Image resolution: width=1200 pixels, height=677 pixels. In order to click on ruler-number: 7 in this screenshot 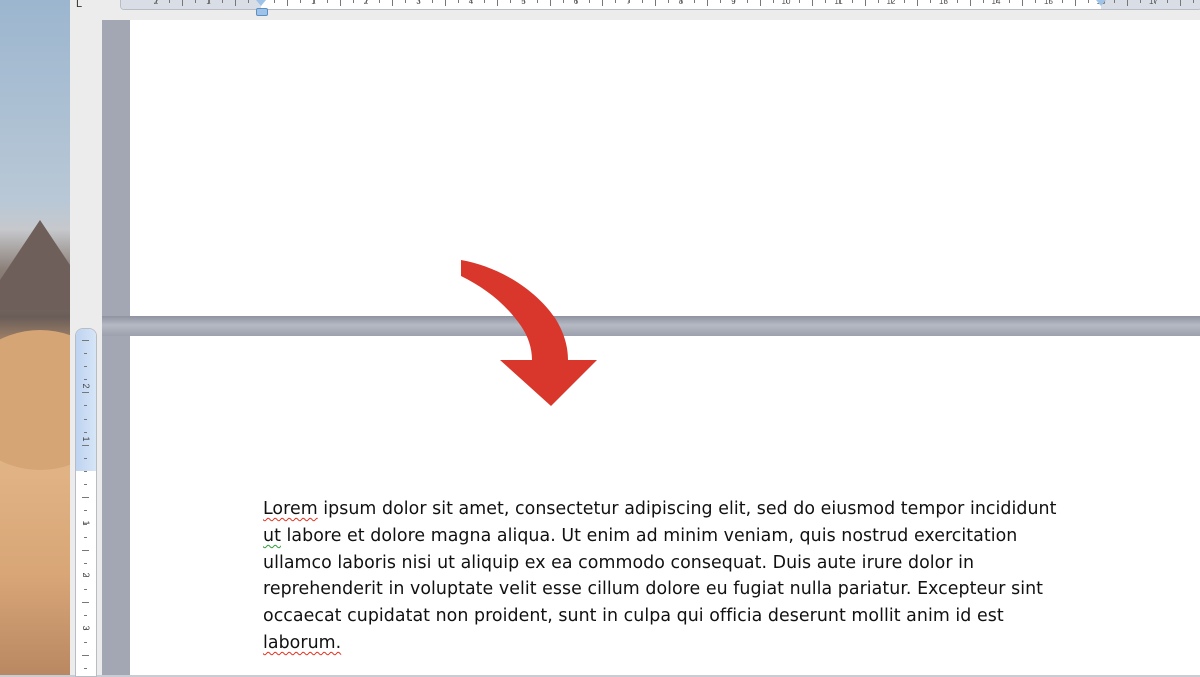, I will do `click(628, 3)`.